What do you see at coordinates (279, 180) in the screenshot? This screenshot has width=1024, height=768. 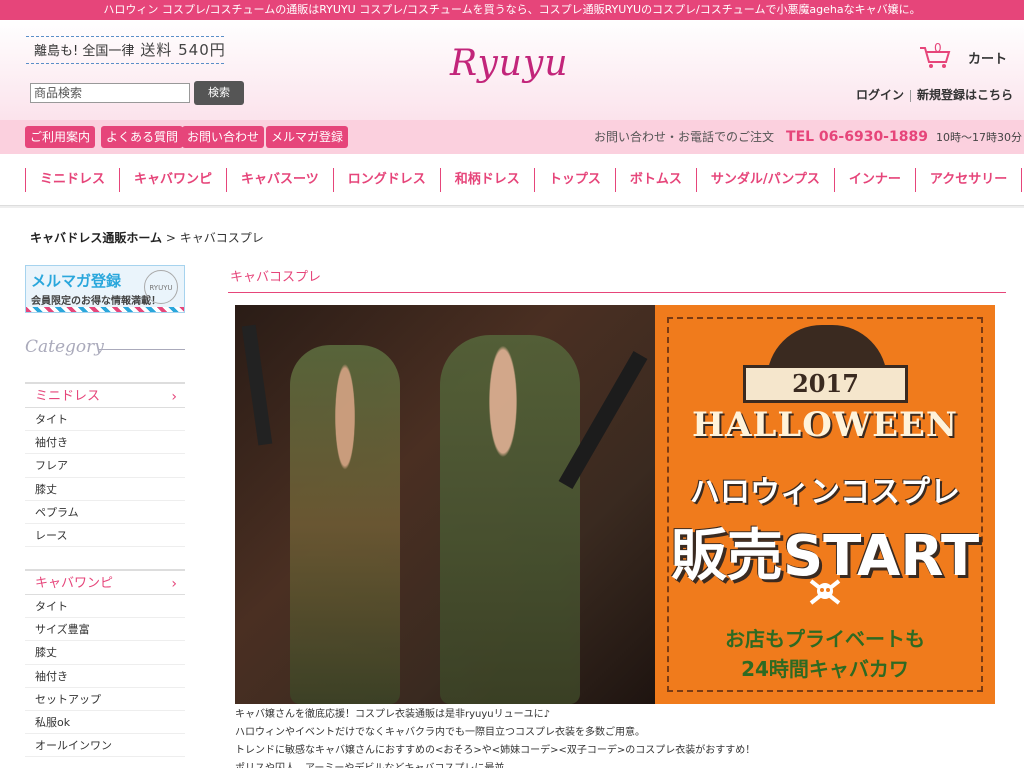 I see `cat-cabaret-suit: キャバスーツ` at bounding box center [279, 180].